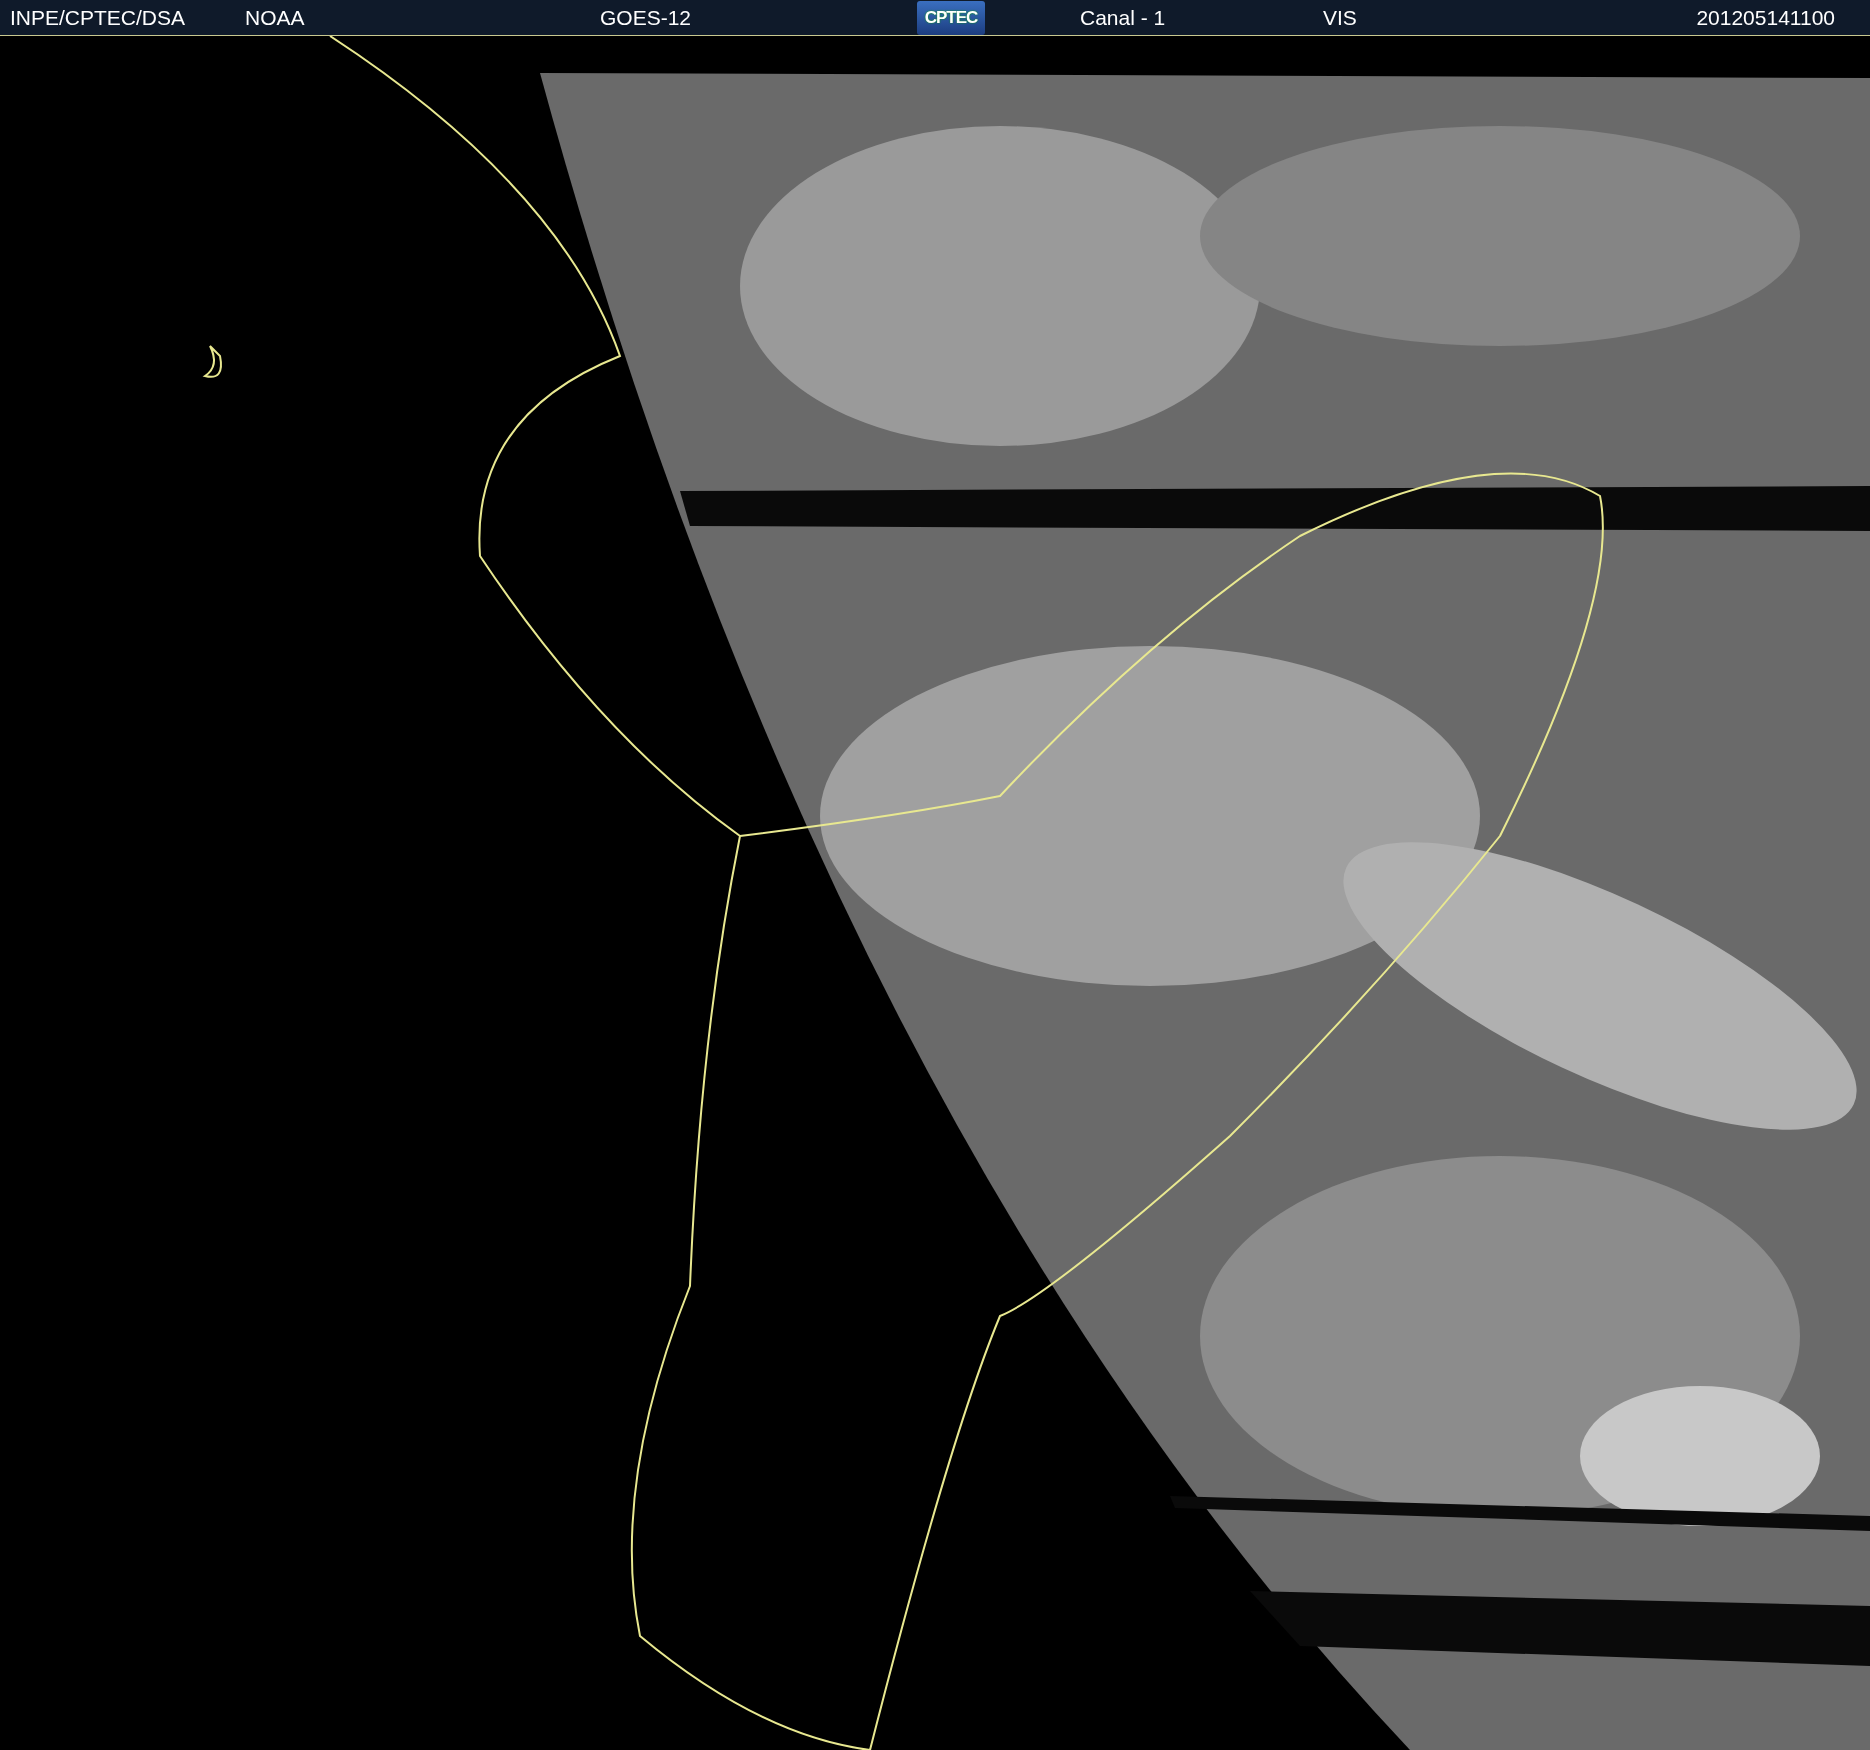 This screenshot has width=1870, height=1750. What do you see at coordinates (1340, 17) in the screenshot?
I see `band-label: VIS` at bounding box center [1340, 17].